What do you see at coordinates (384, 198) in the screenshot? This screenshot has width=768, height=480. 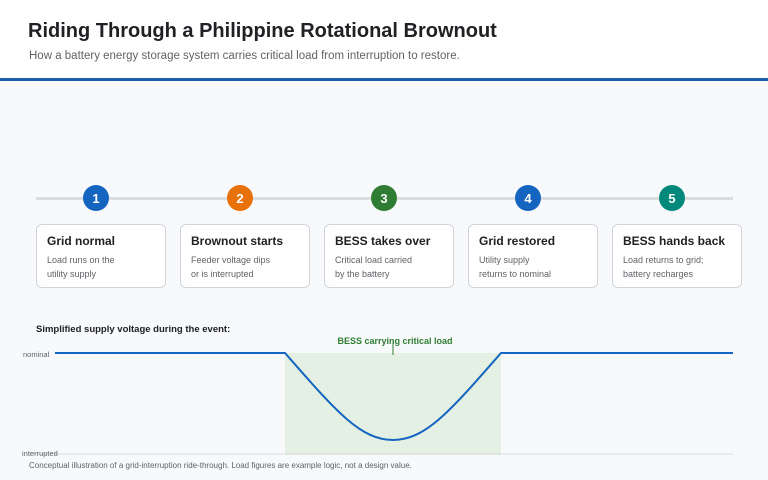 I see `step-3-circle: 3` at bounding box center [384, 198].